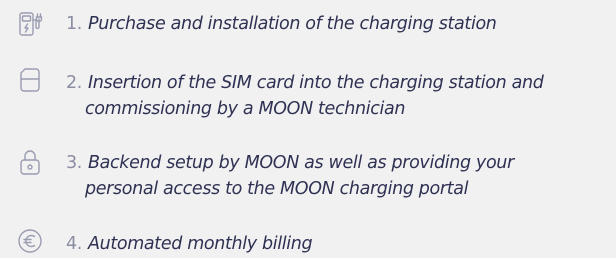  I want to click on lock-icon, so click(30, 162).